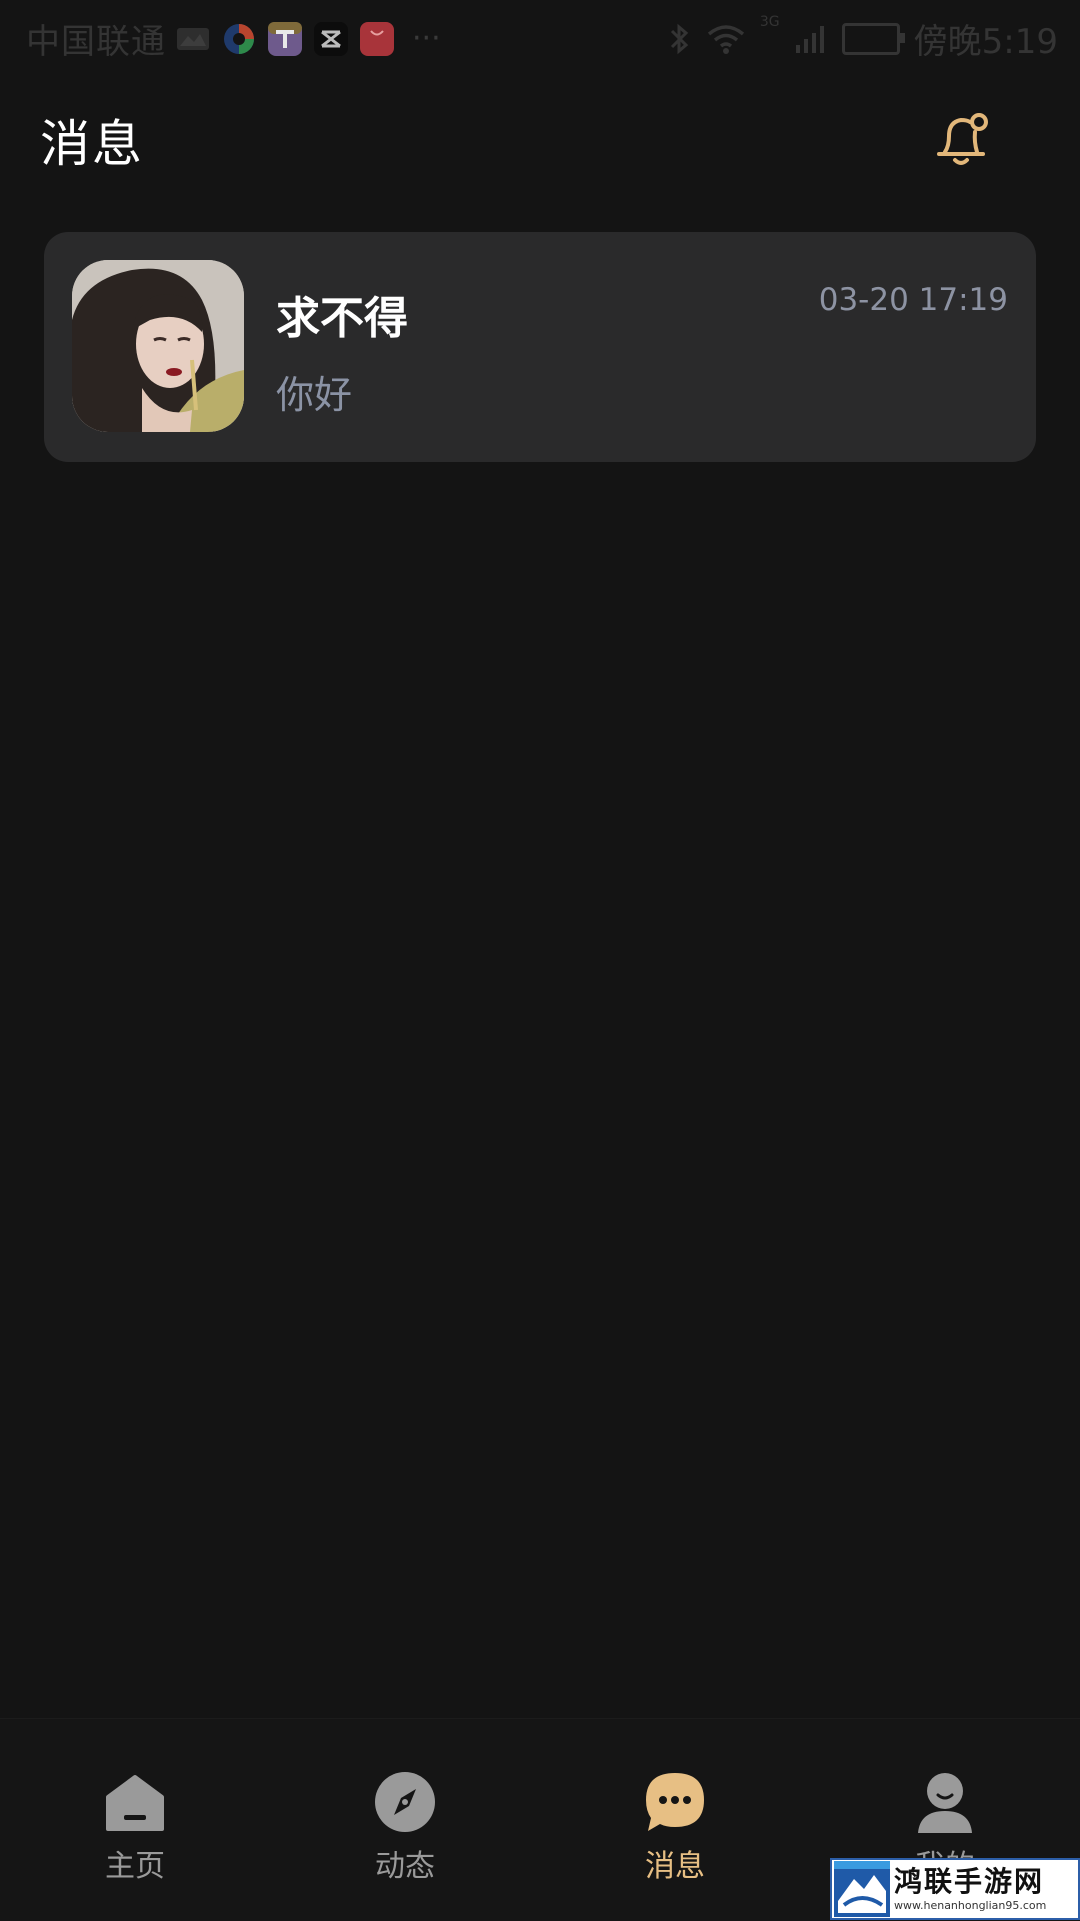  I want to click on compass-icon, so click(405, 1802).